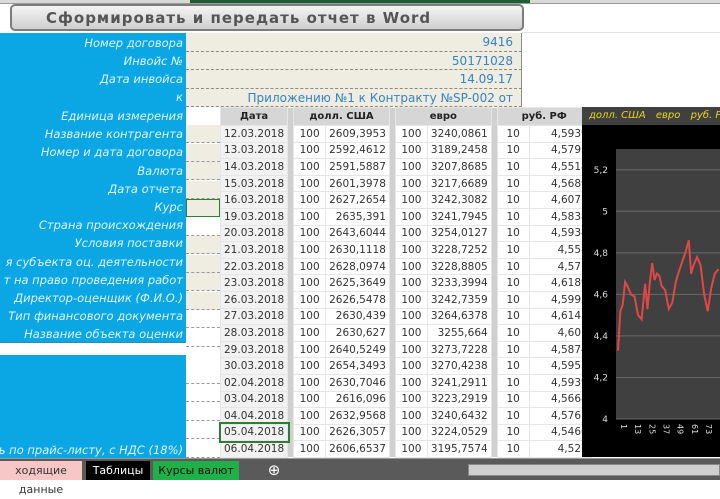 This screenshot has height=499, width=720. What do you see at coordinates (459, 283) in the screenshot?
I see `table-cell: 3233,3994` at bounding box center [459, 283].